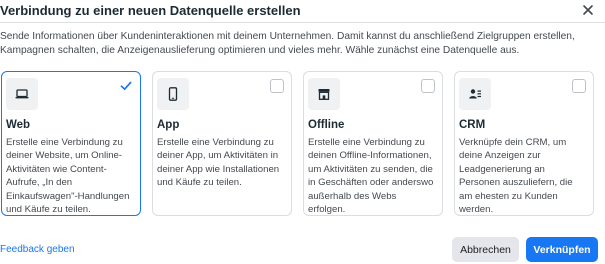  I want to click on laptop-icon, so click(22, 94).